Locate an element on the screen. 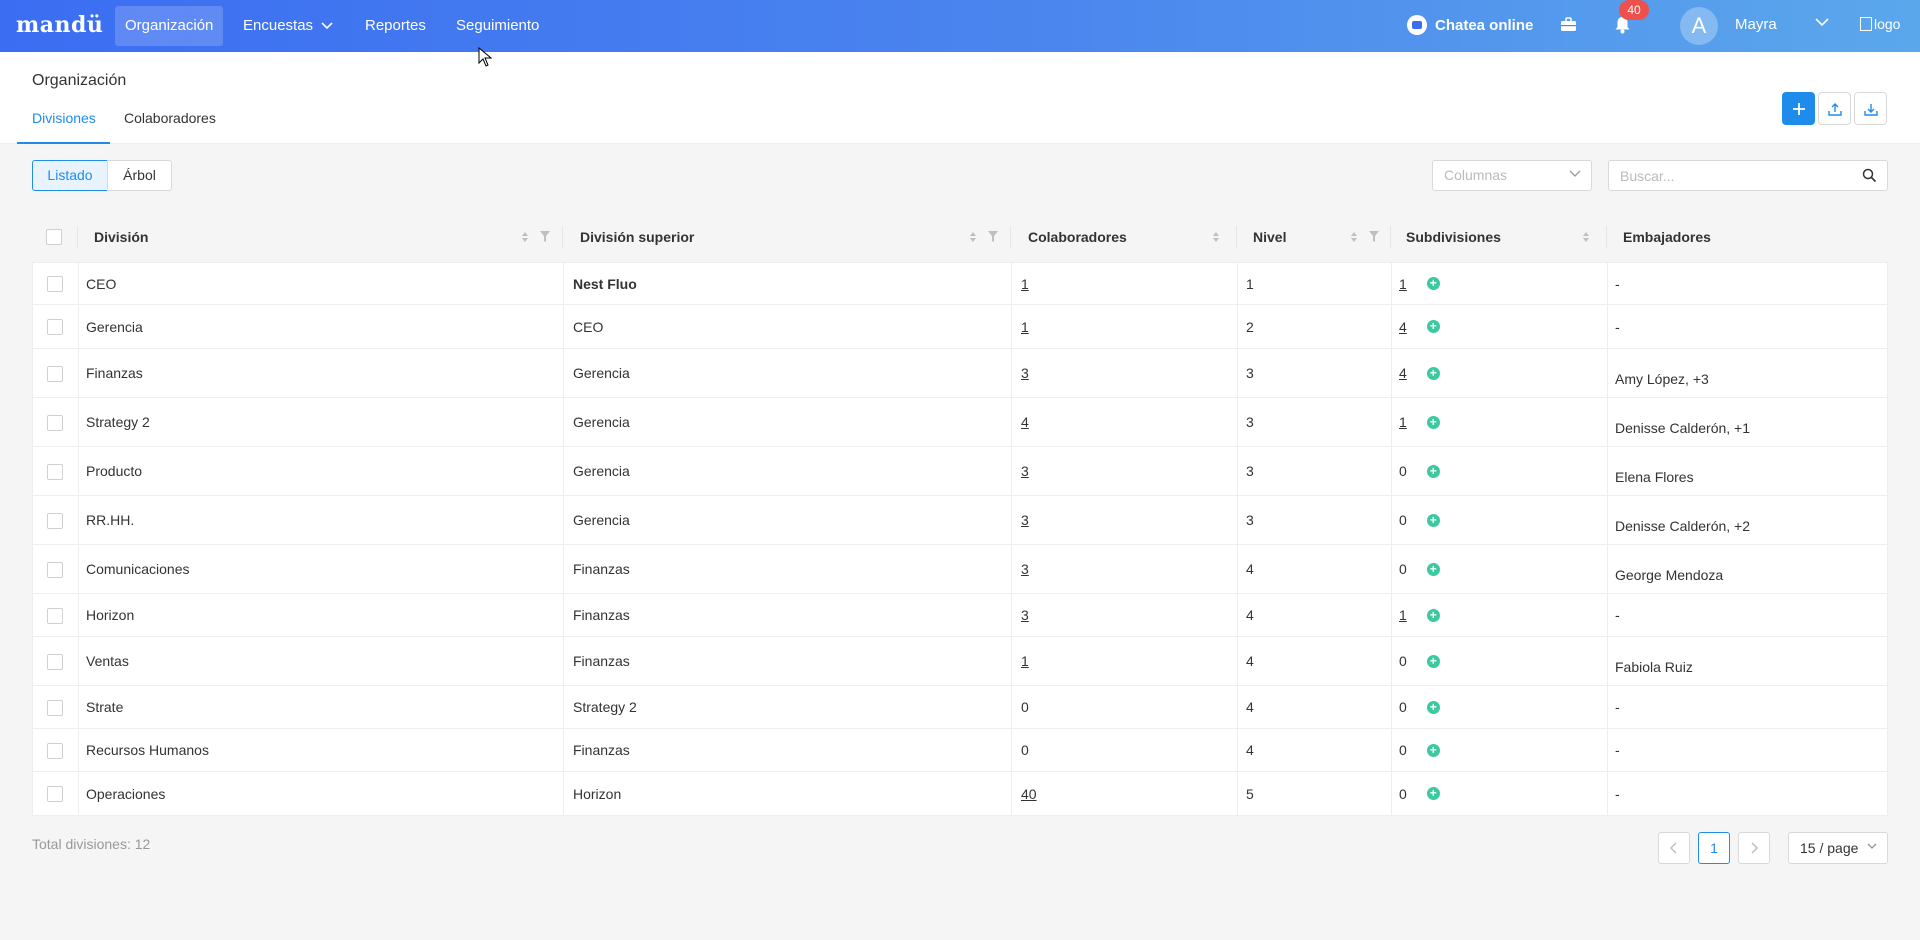 The image size is (1920, 940). upload-icon is located at coordinates (1834, 109).